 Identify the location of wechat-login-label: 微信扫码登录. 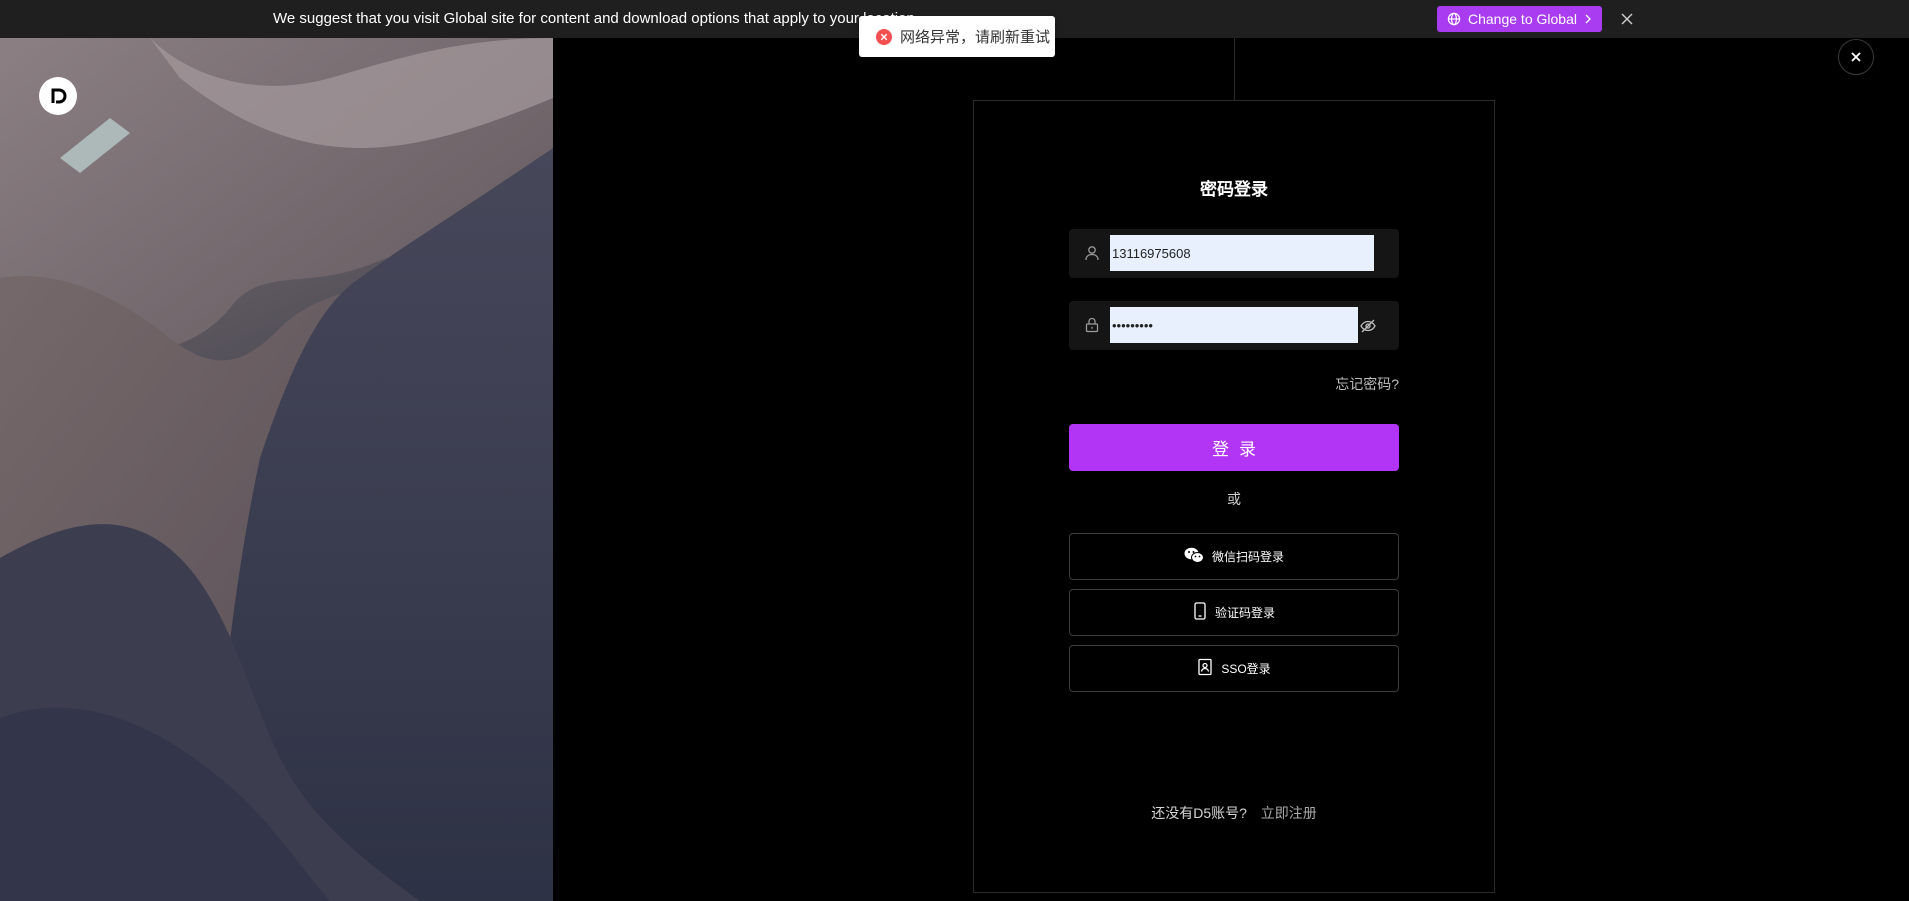
(1247, 557).